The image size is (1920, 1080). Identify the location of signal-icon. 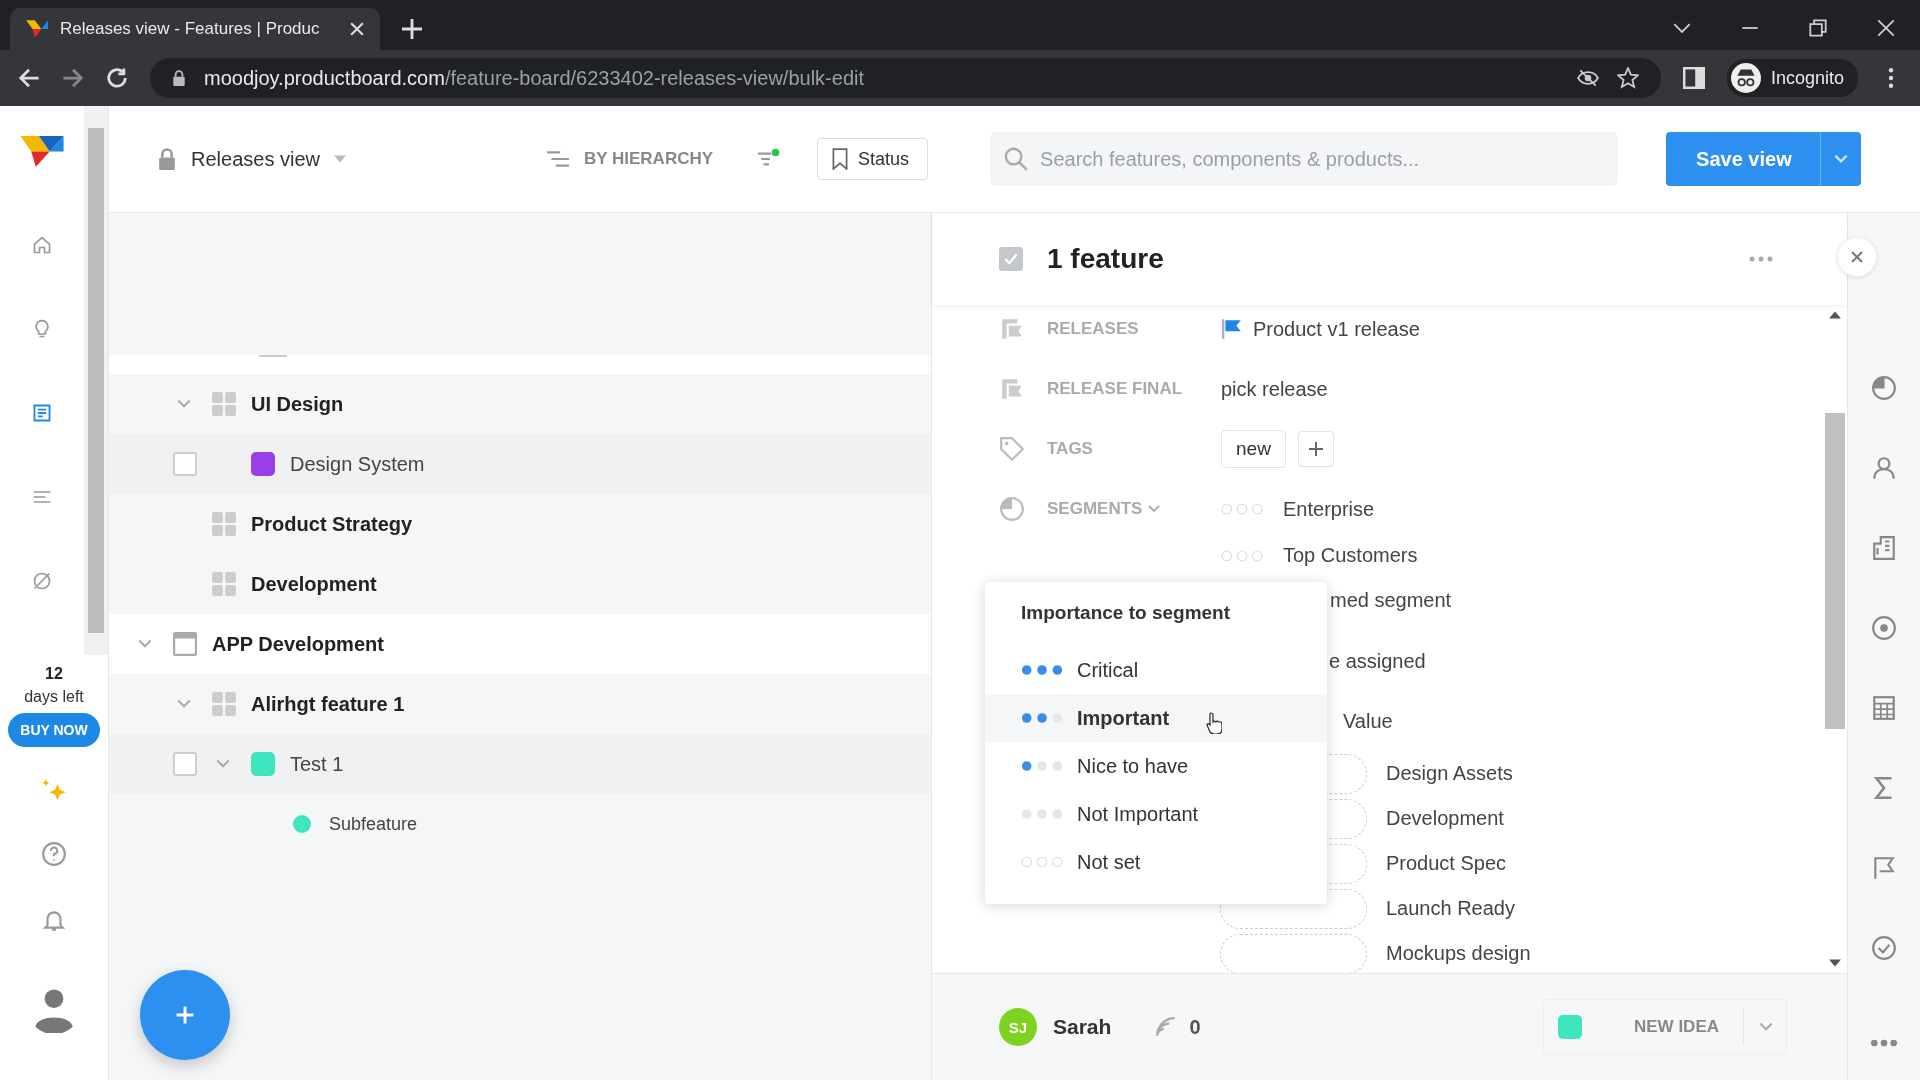
(1166, 1027).